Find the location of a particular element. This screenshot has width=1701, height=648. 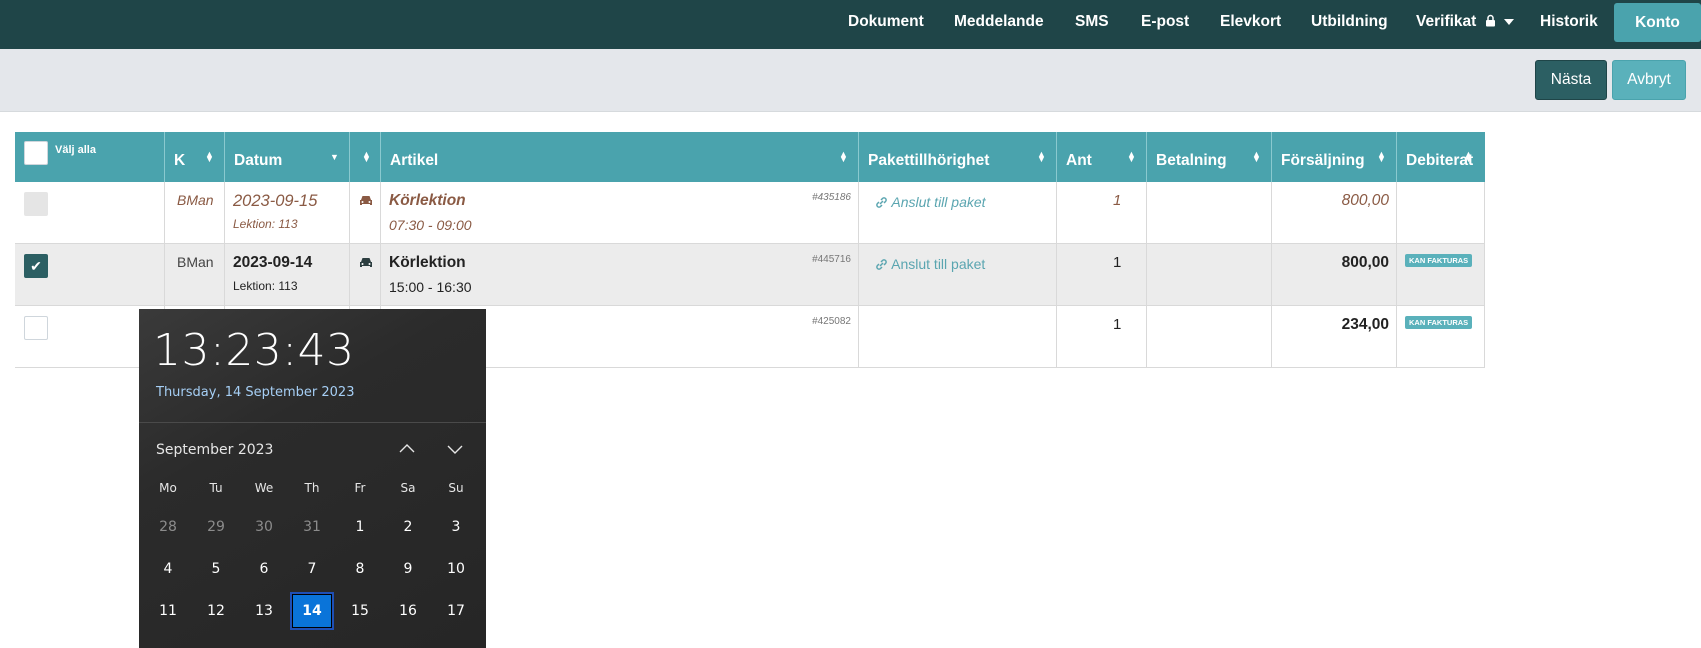

column-label: K is located at coordinates (180, 160).